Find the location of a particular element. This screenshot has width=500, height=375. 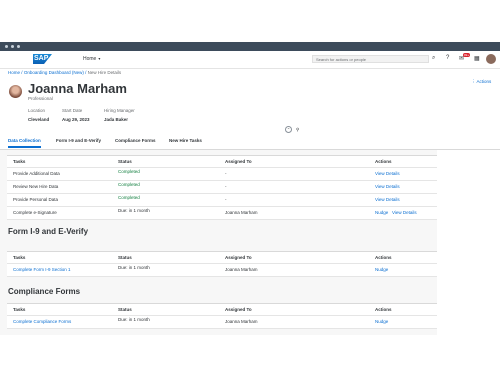

home-menu-button: Home ▾ is located at coordinates (91, 59).